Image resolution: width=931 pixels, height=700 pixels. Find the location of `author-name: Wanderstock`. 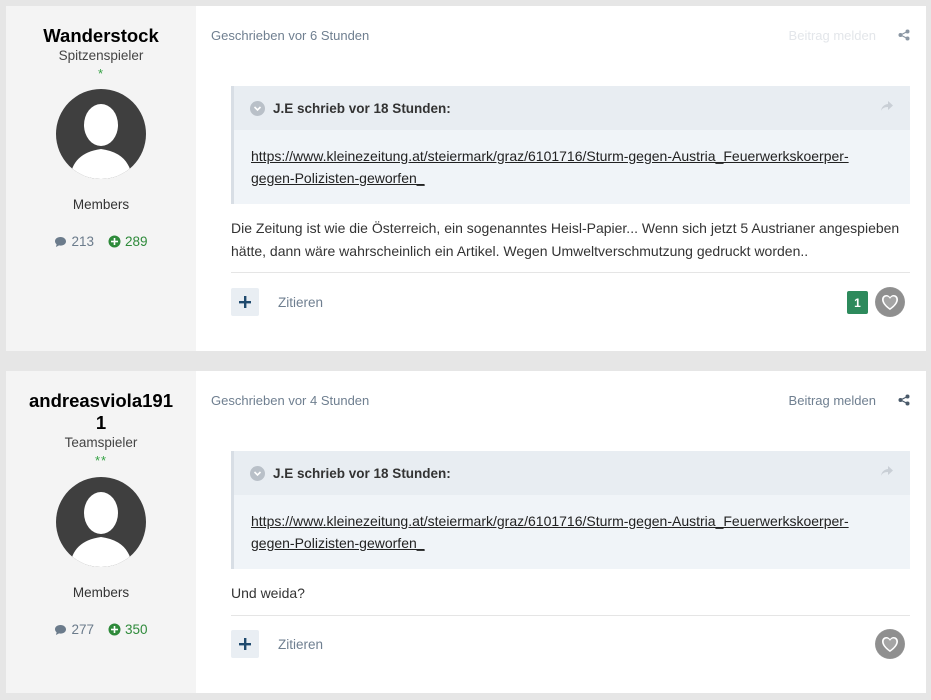

author-name: Wanderstock is located at coordinates (101, 36).